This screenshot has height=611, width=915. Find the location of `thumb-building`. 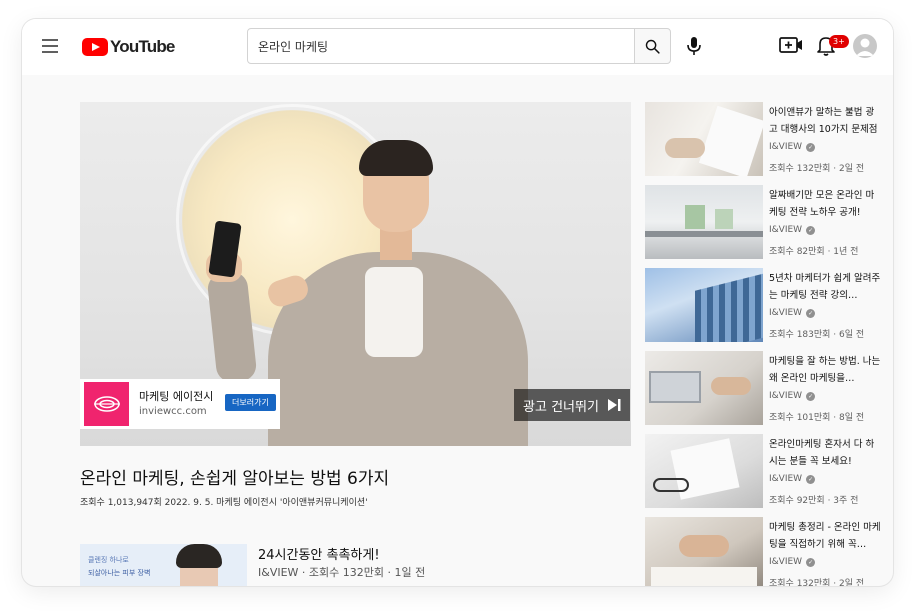

thumb-building is located at coordinates (729, 307).